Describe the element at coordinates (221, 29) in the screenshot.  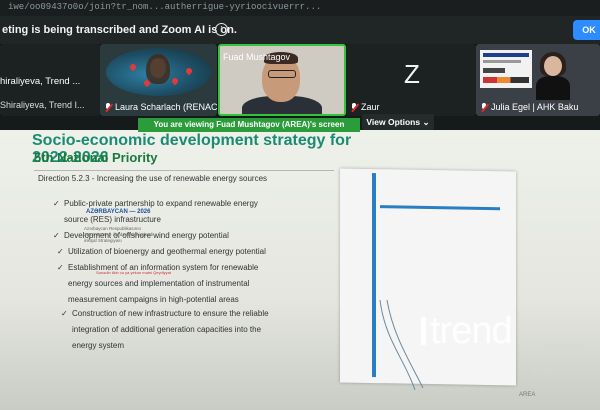
I see `info-icon: i` at that location.